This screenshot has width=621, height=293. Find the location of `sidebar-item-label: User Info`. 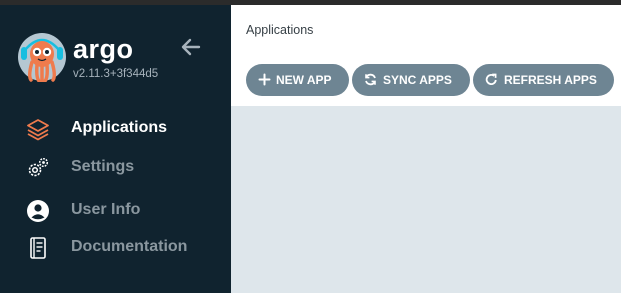

sidebar-item-label: User Info is located at coordinates (106, 209).